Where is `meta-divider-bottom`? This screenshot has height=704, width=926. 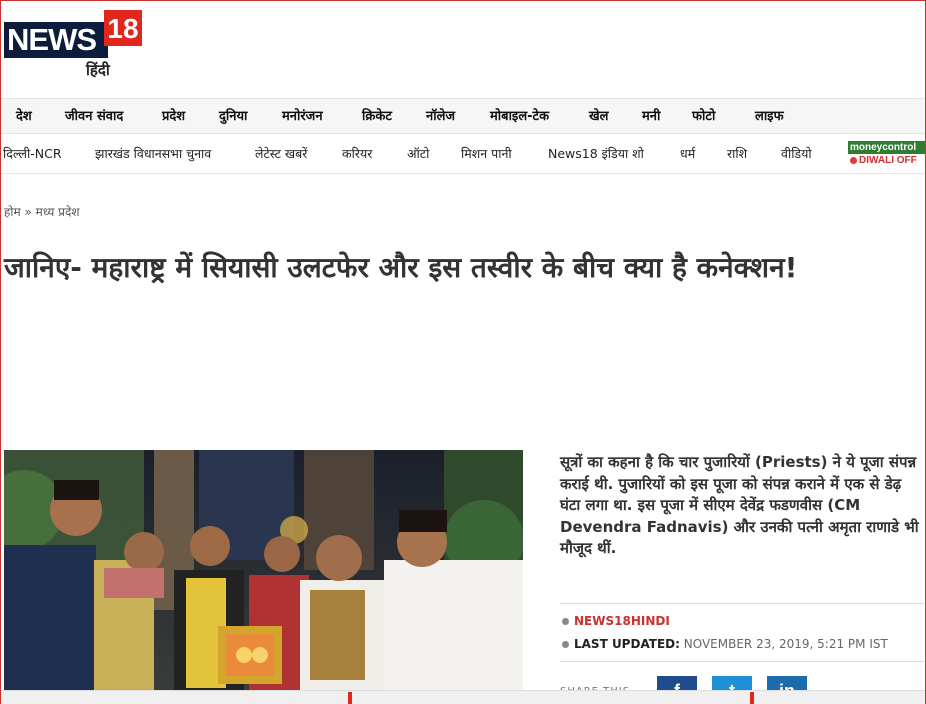 meta-divider-bottom is located at coordinates (742, 661).